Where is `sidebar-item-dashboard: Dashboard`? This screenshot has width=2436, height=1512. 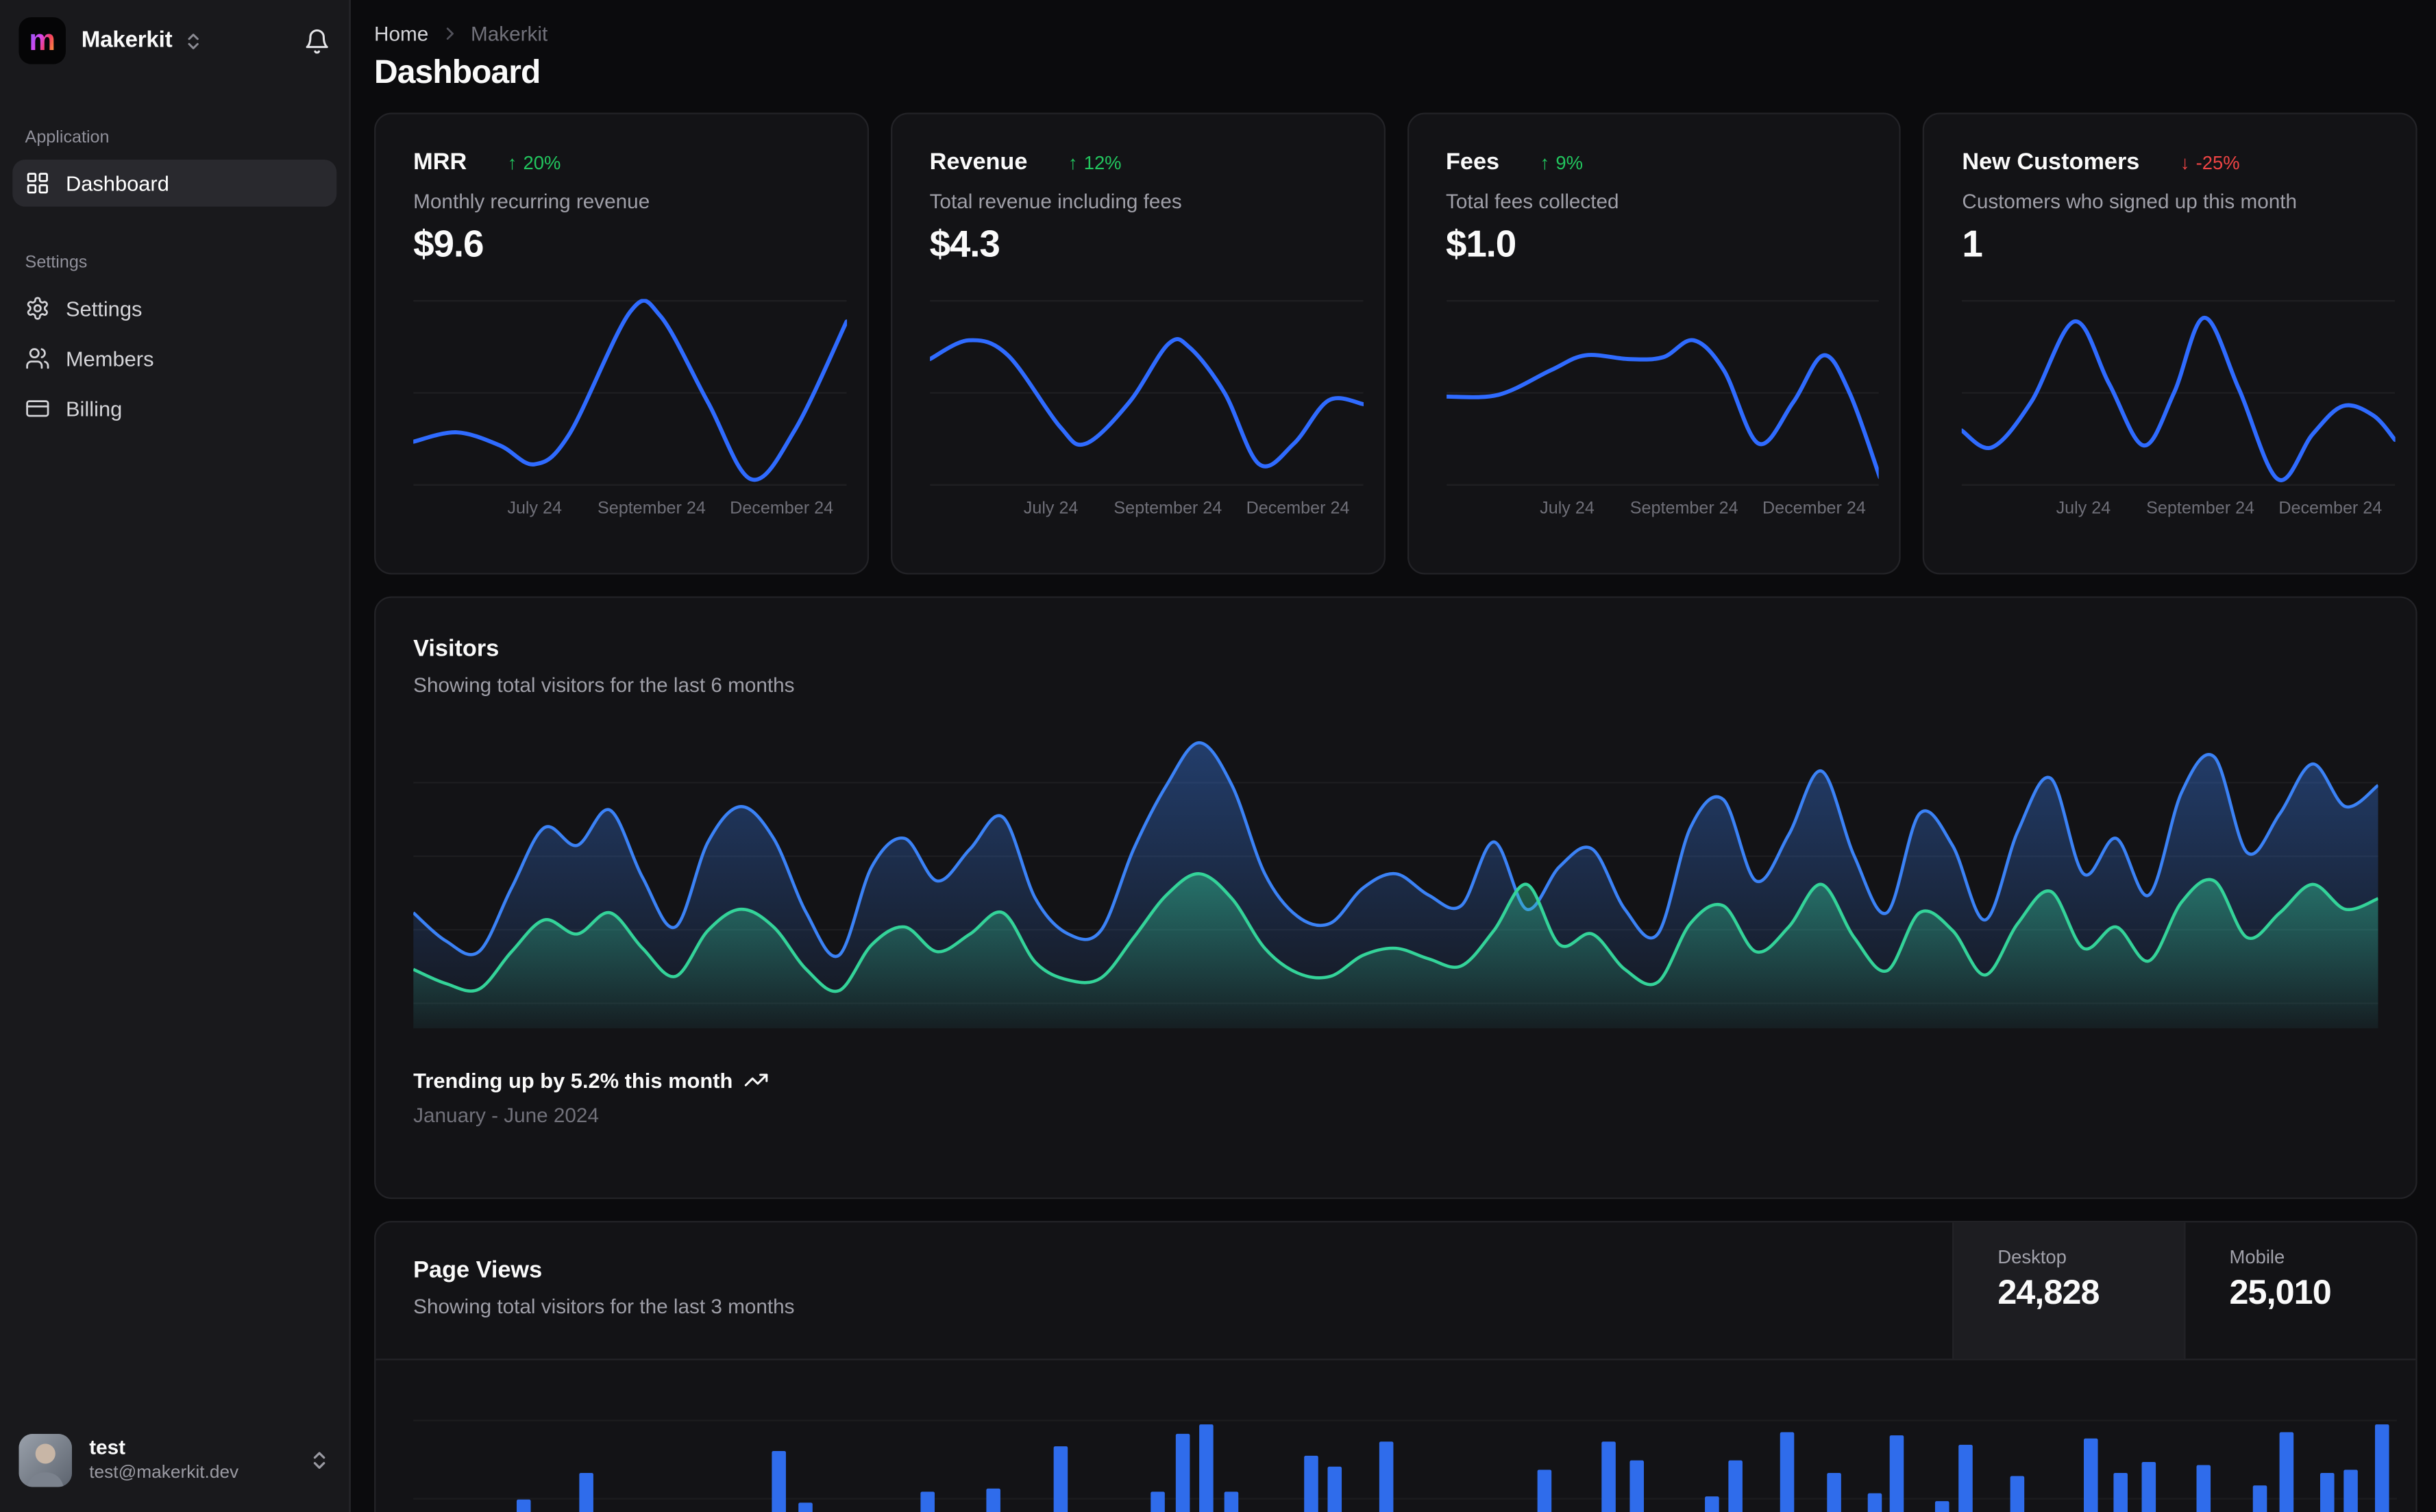
sidebar-item-dashboard: Dashboard is located at coordinates (174, 184).